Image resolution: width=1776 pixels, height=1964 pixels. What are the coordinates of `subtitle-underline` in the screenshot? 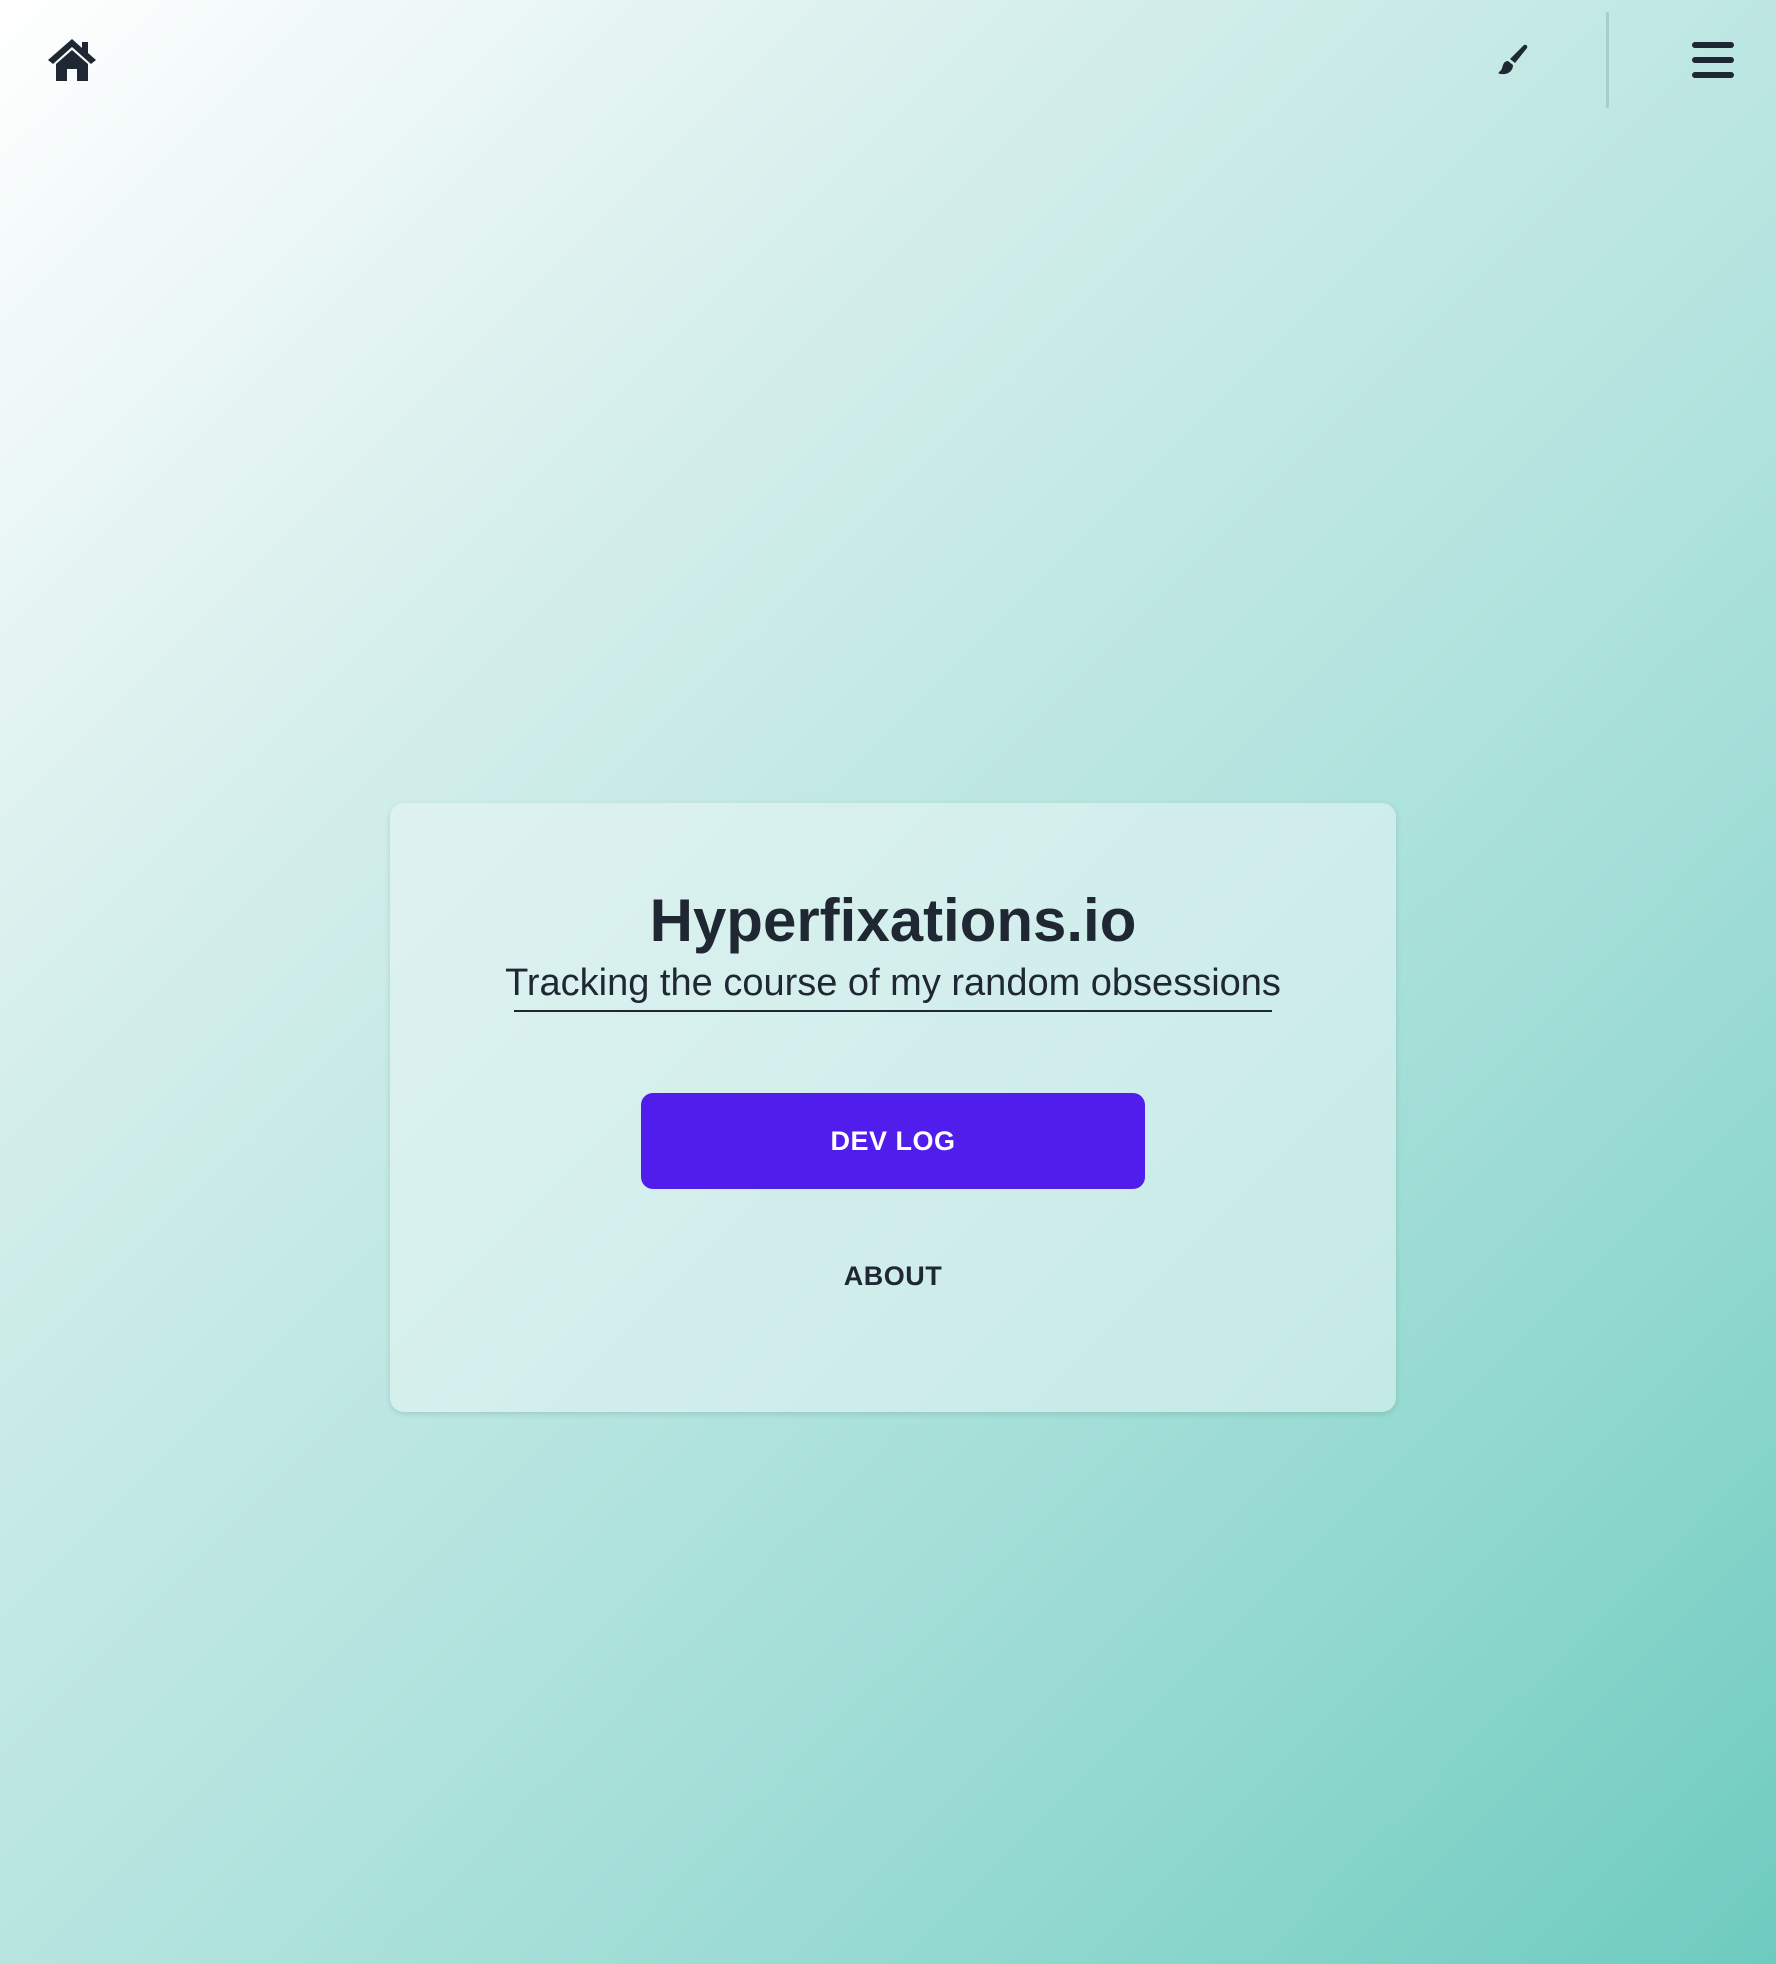 It's located at (893, 1011).